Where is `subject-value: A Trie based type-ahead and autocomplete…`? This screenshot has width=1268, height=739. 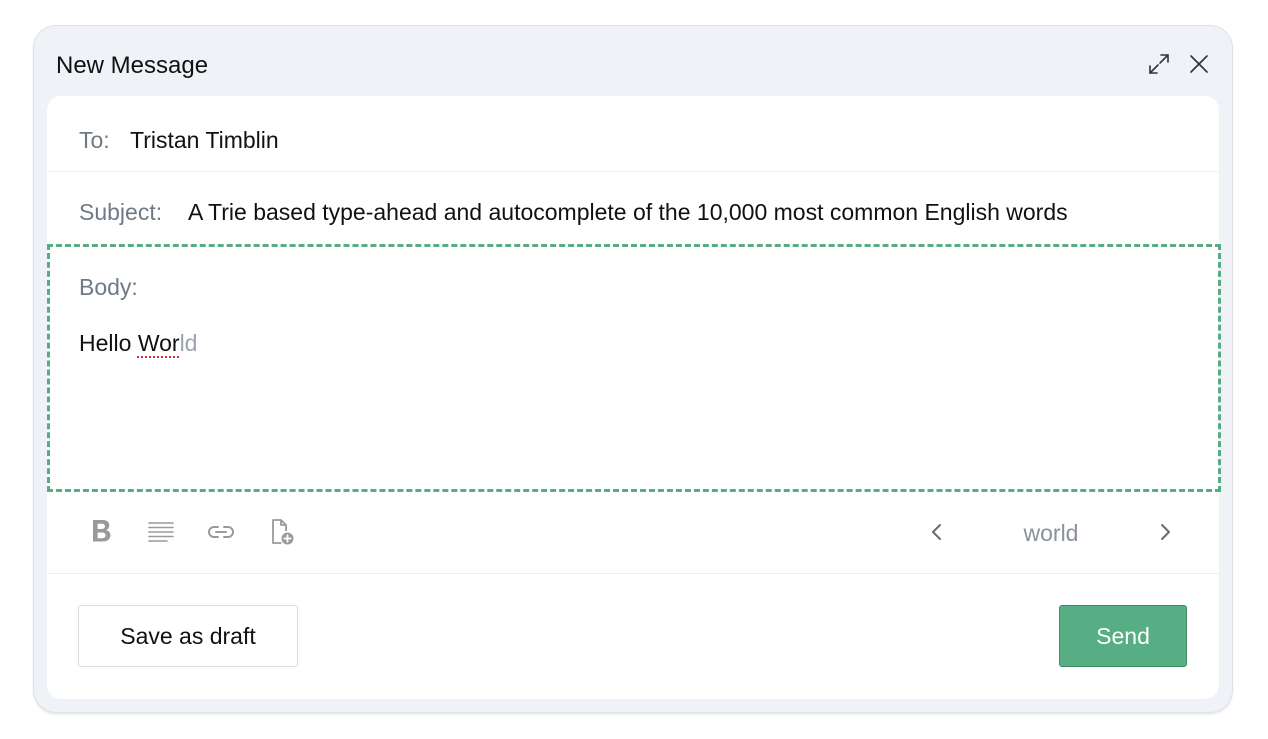
subject-value: A Trie based type-ahead and autocomplete… is located at coordinates (628, 212).